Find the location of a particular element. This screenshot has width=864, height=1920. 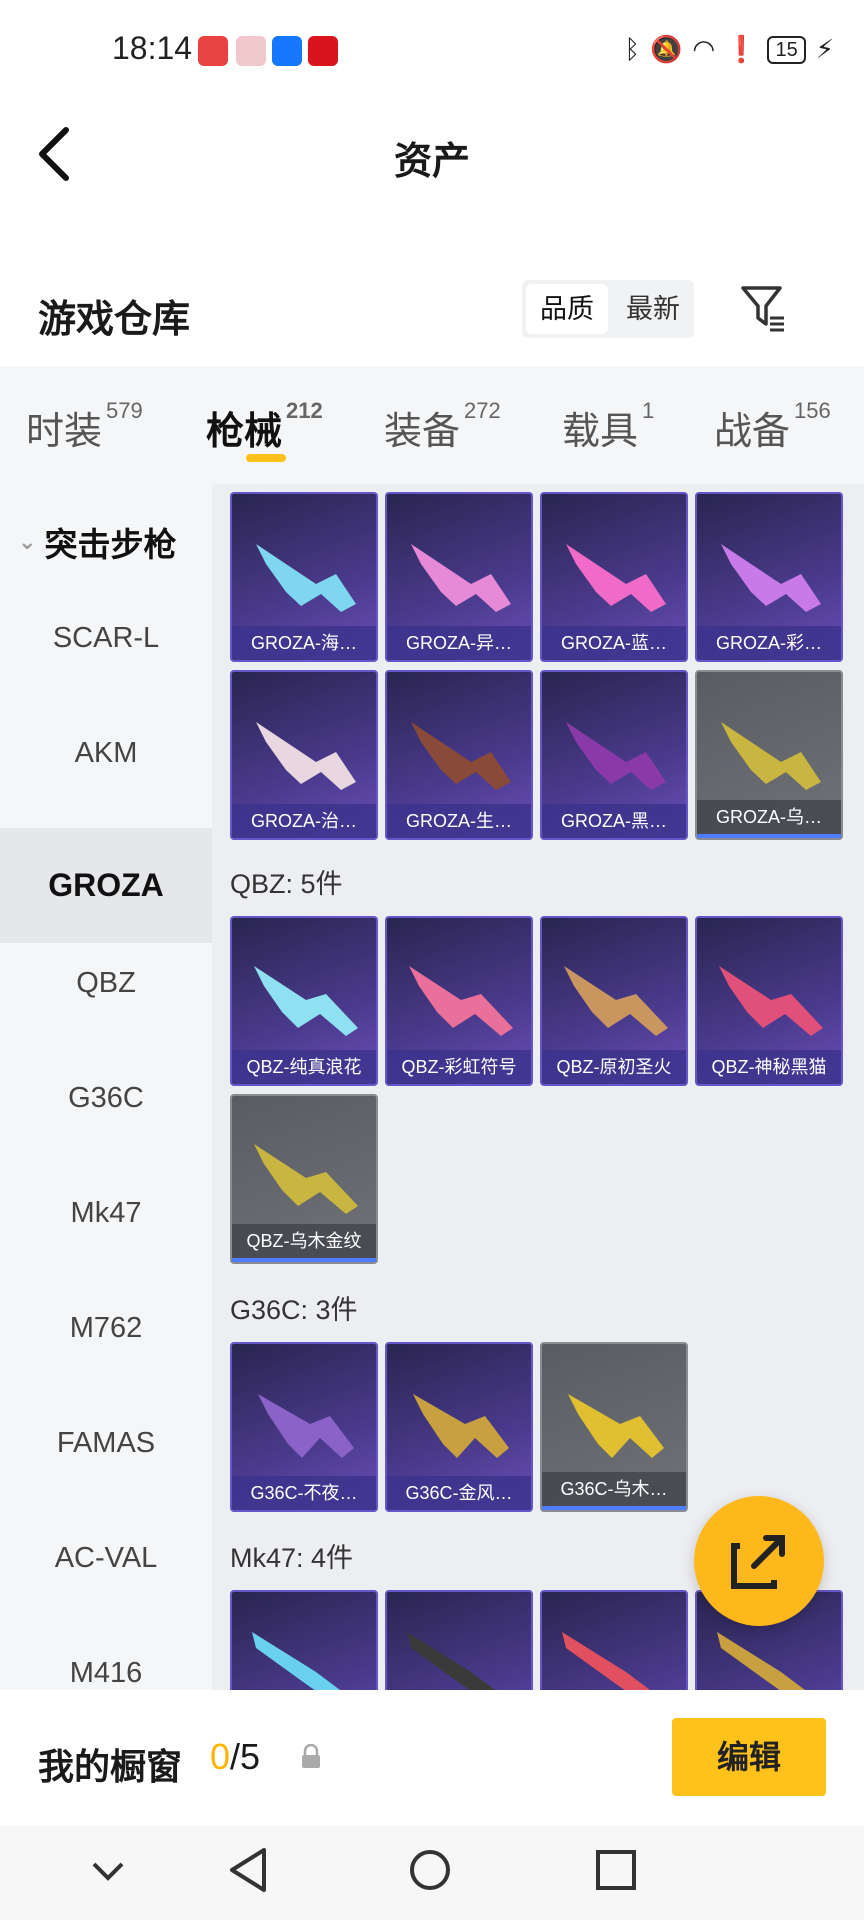

sidebar-item-m762: M762 is located at coordinates (106, 1328).